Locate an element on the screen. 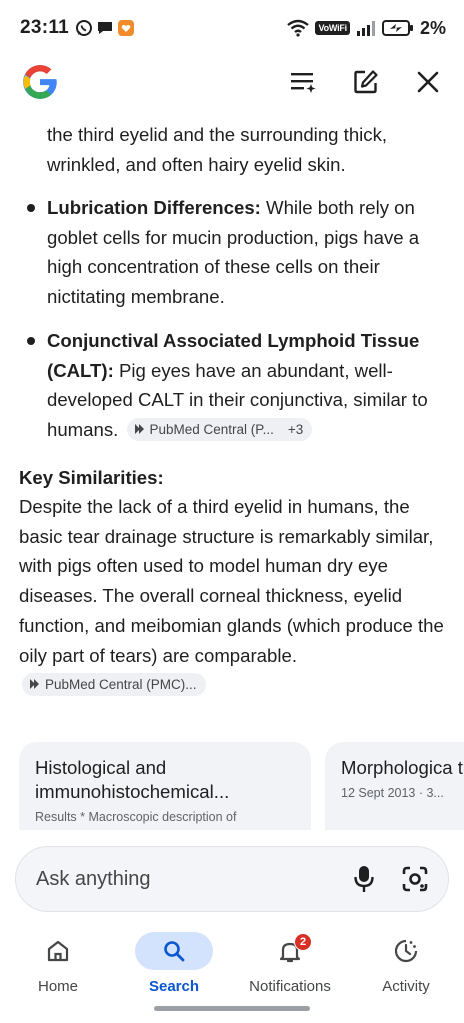  activity-icon is located at coordinates (406, 951).